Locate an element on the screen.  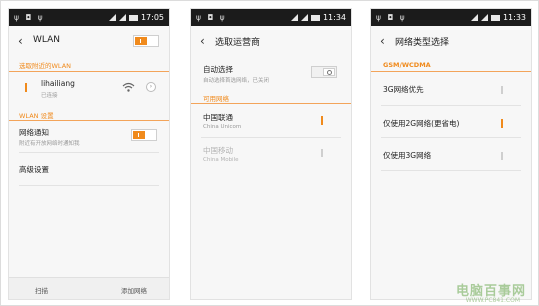
network-notify-subtitle: 附近有开放网络时通知我 is located at coordinates (49, 144).